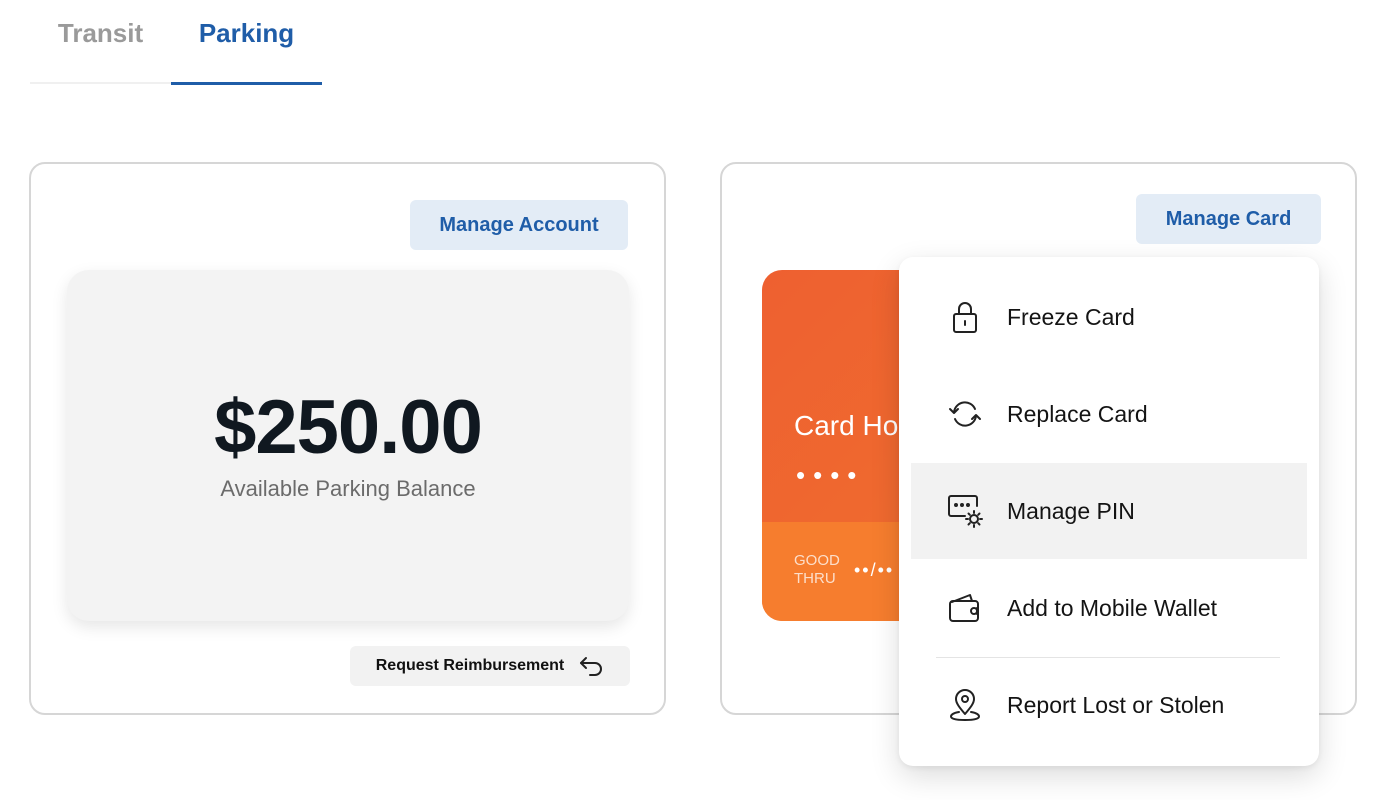  I want to click on menu-item-label: Freeze Card, so click(1071, 316).